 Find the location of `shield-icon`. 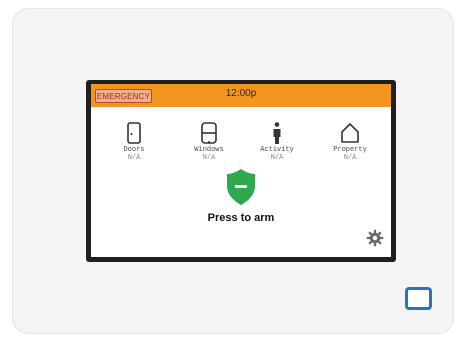

shield-icon is located at coordinates (241, 187).